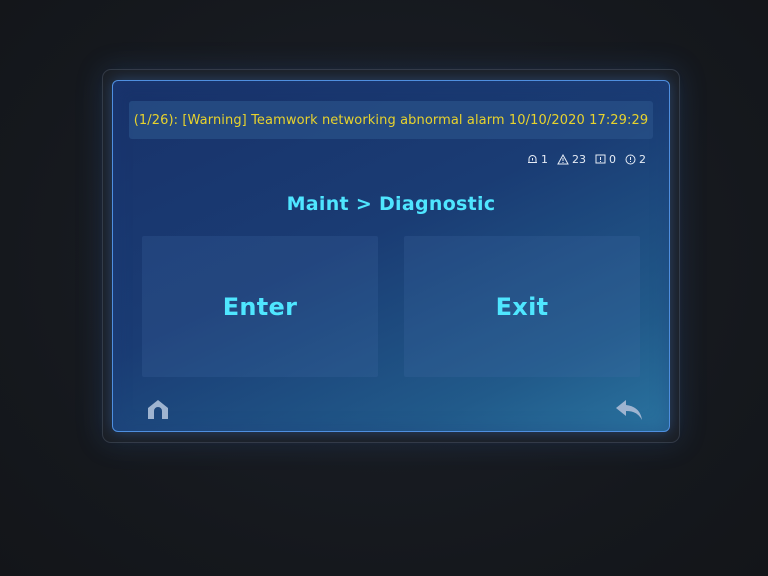 This screenshot has width=768, height=576. Describe the element at coordinates (532, 159) in the screenshot. I see `bell-icon` at that location.